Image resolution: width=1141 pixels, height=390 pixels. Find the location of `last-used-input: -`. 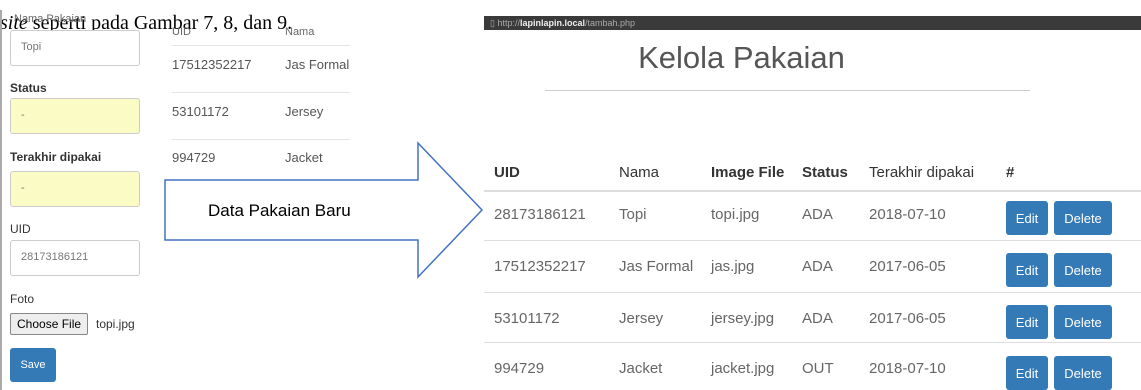

last-used-input: - is located at coordinates (75, 189).